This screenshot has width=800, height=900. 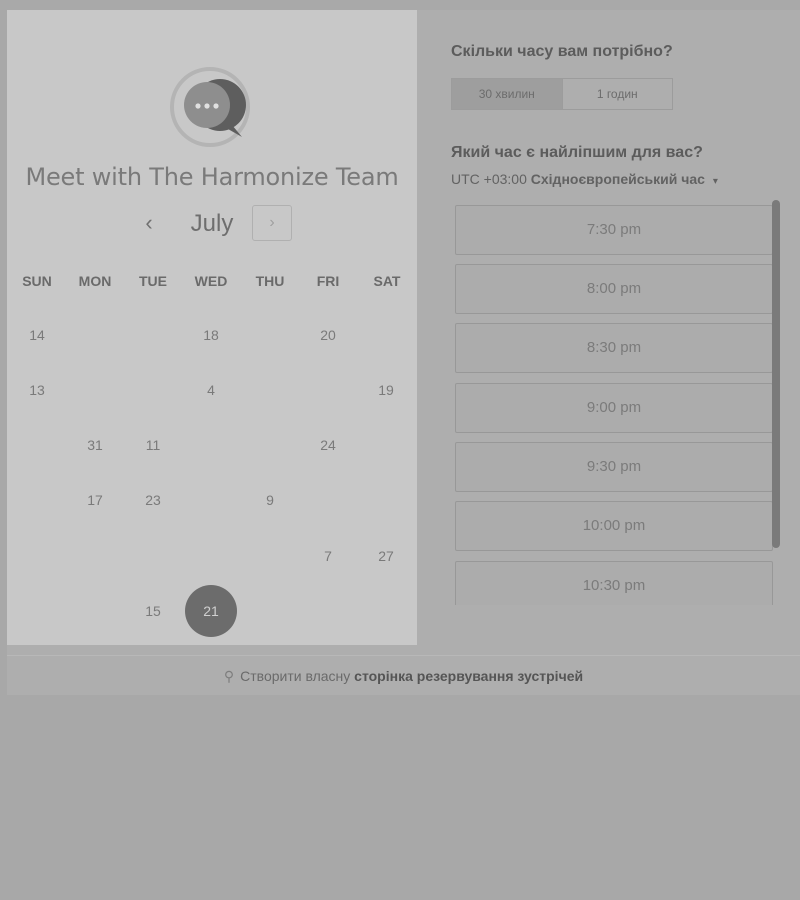 I want to click on page-title: Meet with The Harmonize Team, so click(x=212, y=177).